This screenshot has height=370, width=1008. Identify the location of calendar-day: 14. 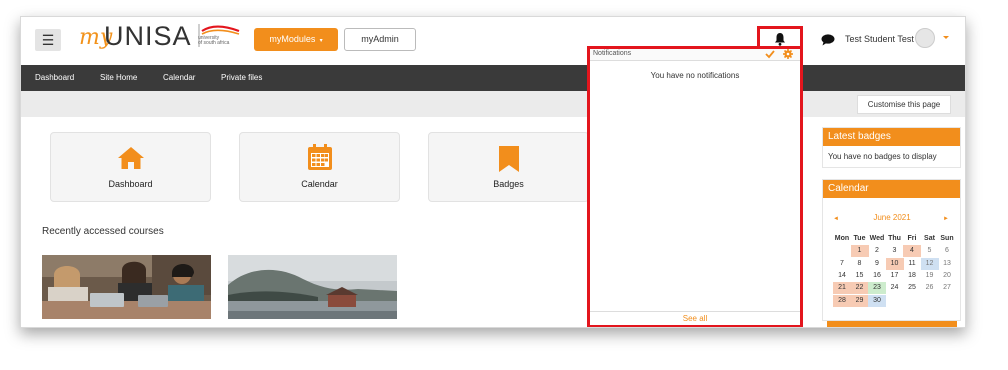
(842, 276).